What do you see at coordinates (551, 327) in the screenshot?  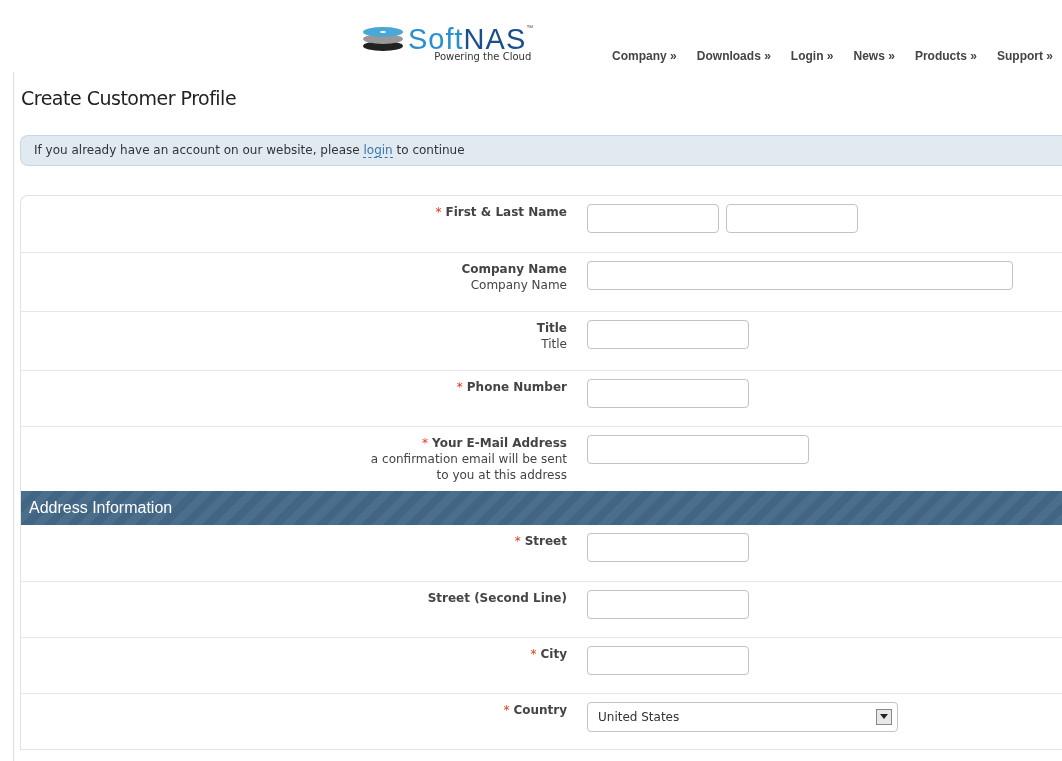 I see `field-label: Title` at bounding box center [551, 327].